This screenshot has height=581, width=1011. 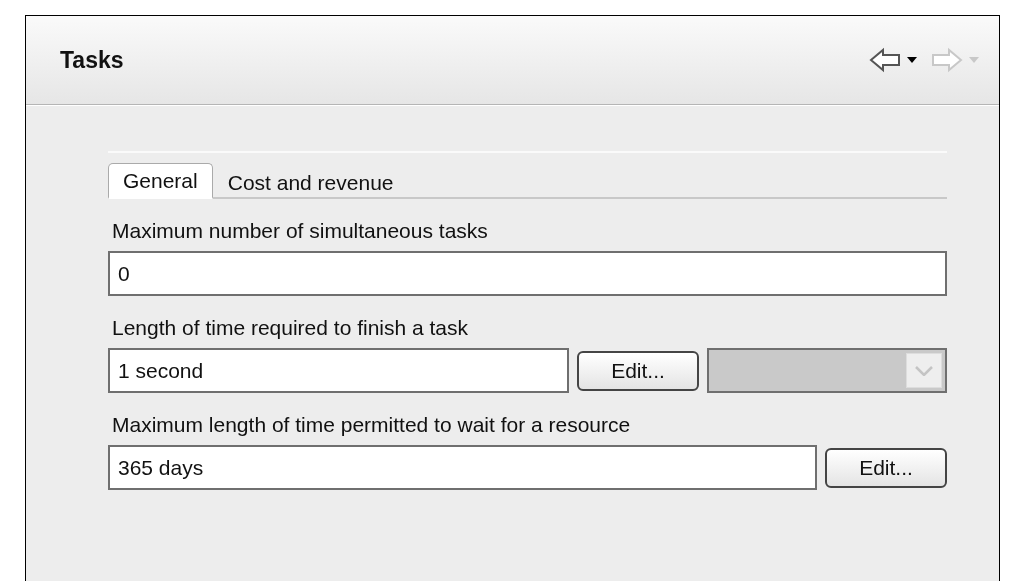 What do you see at coordinates (338, 370) in the screenshot?
I see `input-field: 1 second` at bounding box center [338, 370].